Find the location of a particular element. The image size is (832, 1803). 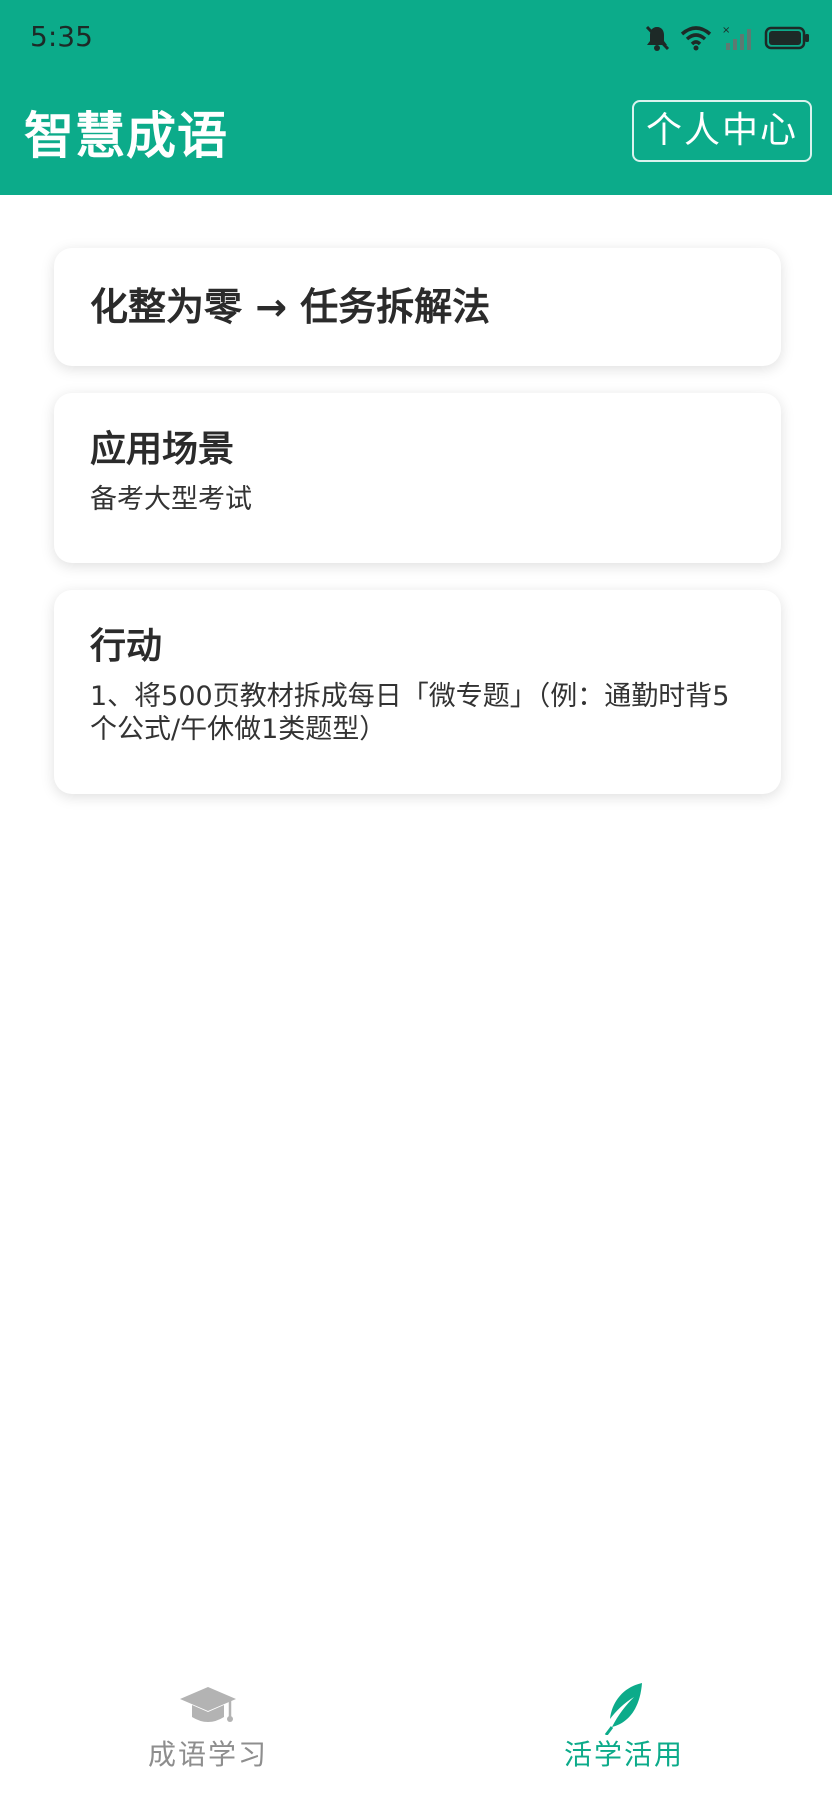

app-title: 智慧成语 is located at coordinates (126, 136).